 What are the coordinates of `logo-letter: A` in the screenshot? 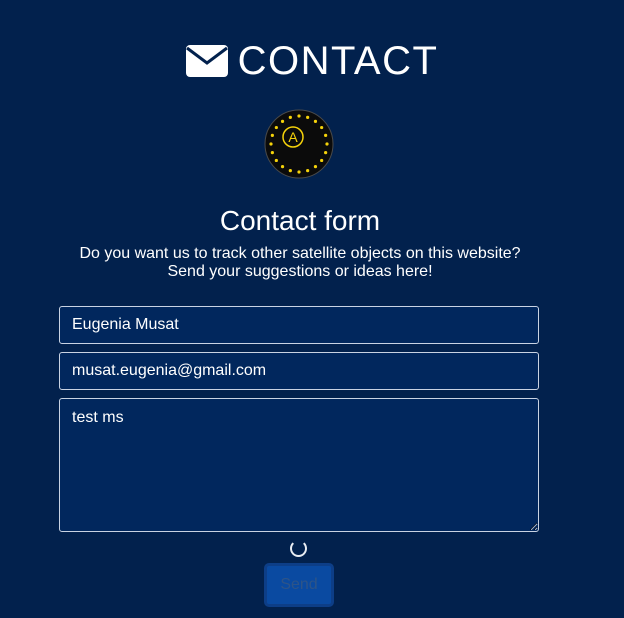 It's located at (293, 137).